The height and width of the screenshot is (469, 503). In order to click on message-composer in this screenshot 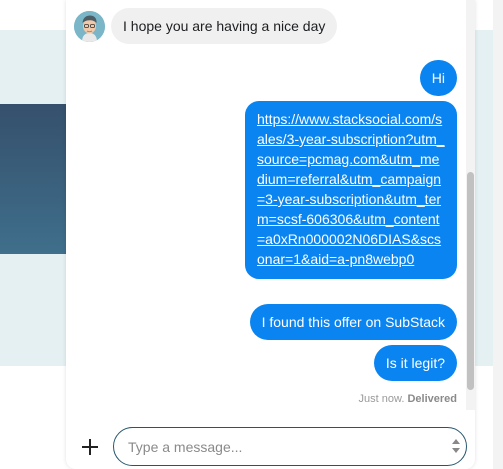, I will do `click(290, 446)`.